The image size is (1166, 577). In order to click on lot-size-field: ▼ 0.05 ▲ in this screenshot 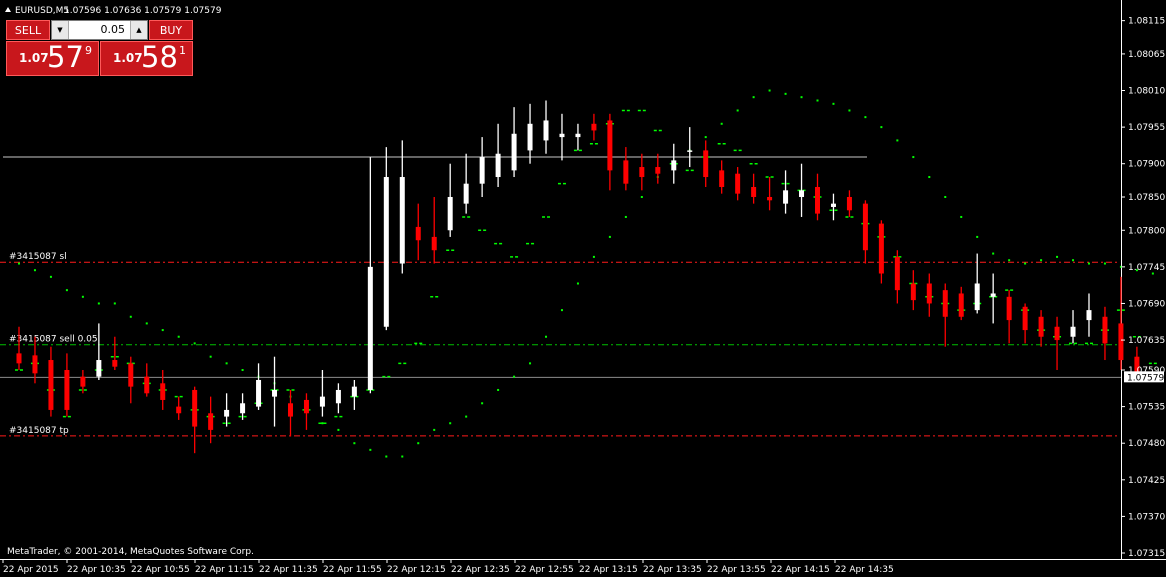, I will do `click(99, 30)`.